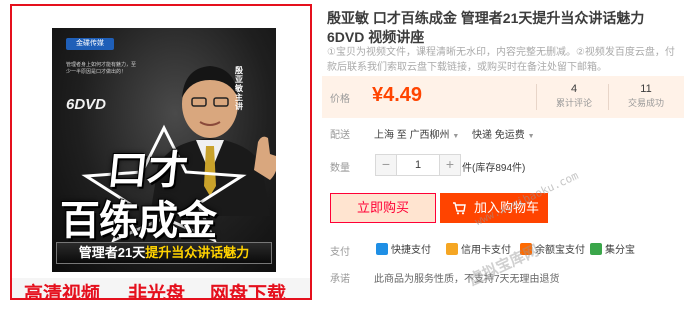 This screenshot has height=320, width=690. I want to click on payment-yuebao: 余额宝支付, so click(552, 248).